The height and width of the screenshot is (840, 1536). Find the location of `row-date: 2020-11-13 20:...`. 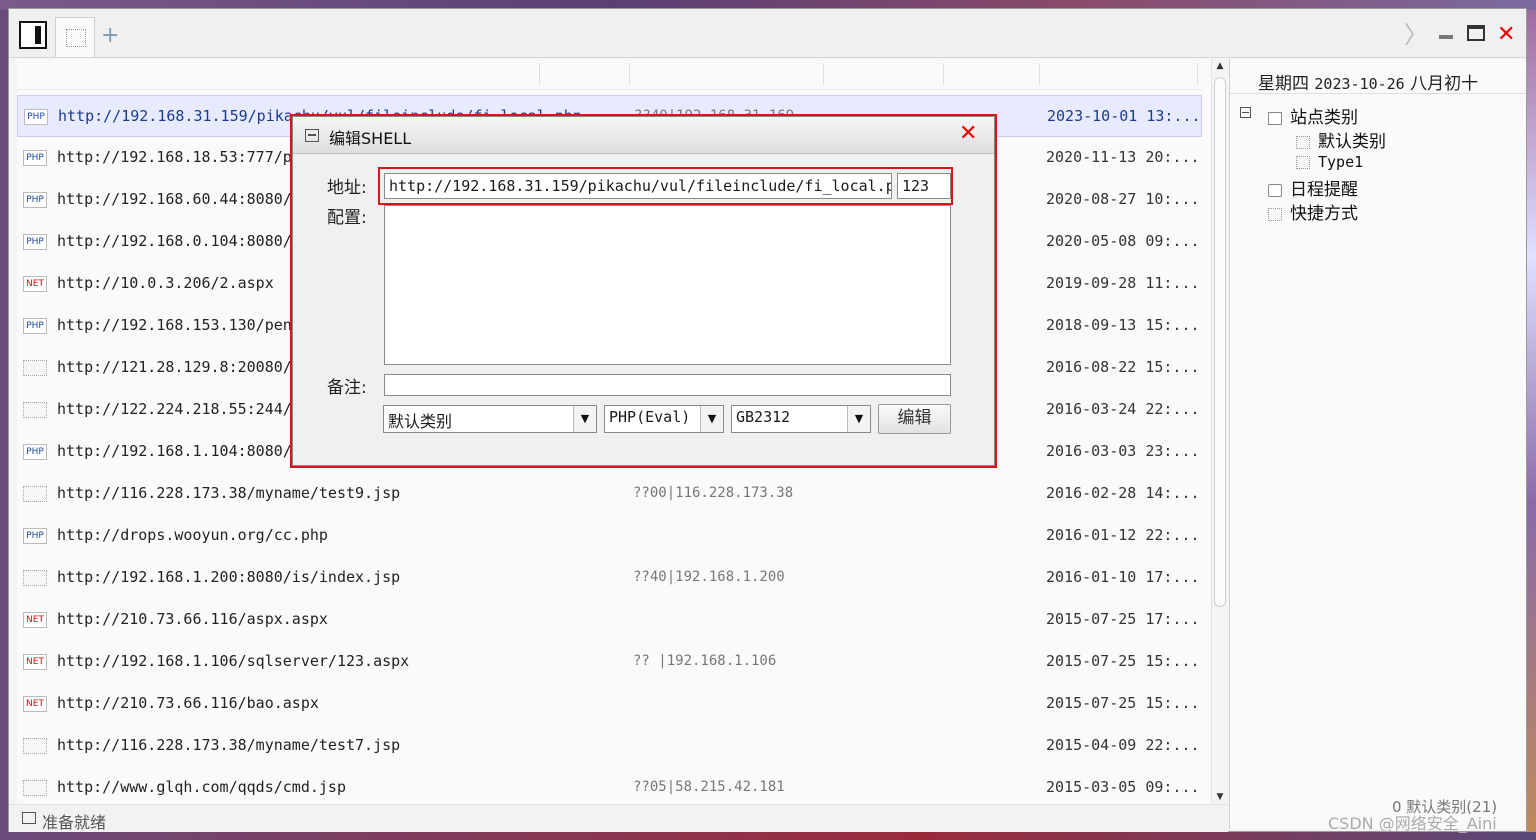

row-date: 2020-11-13 20:... is located at coordinates (1123, 157).